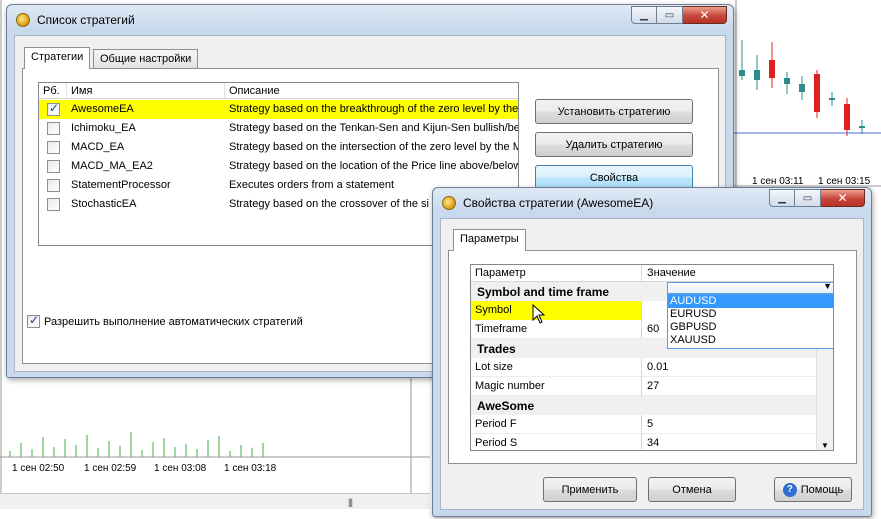 The width and height of the screenshot is (881, 519). Describe the element at coordinates (215, 501) in the screenshot. I see `chart-horizontal-scrollbar: |||` at that location.